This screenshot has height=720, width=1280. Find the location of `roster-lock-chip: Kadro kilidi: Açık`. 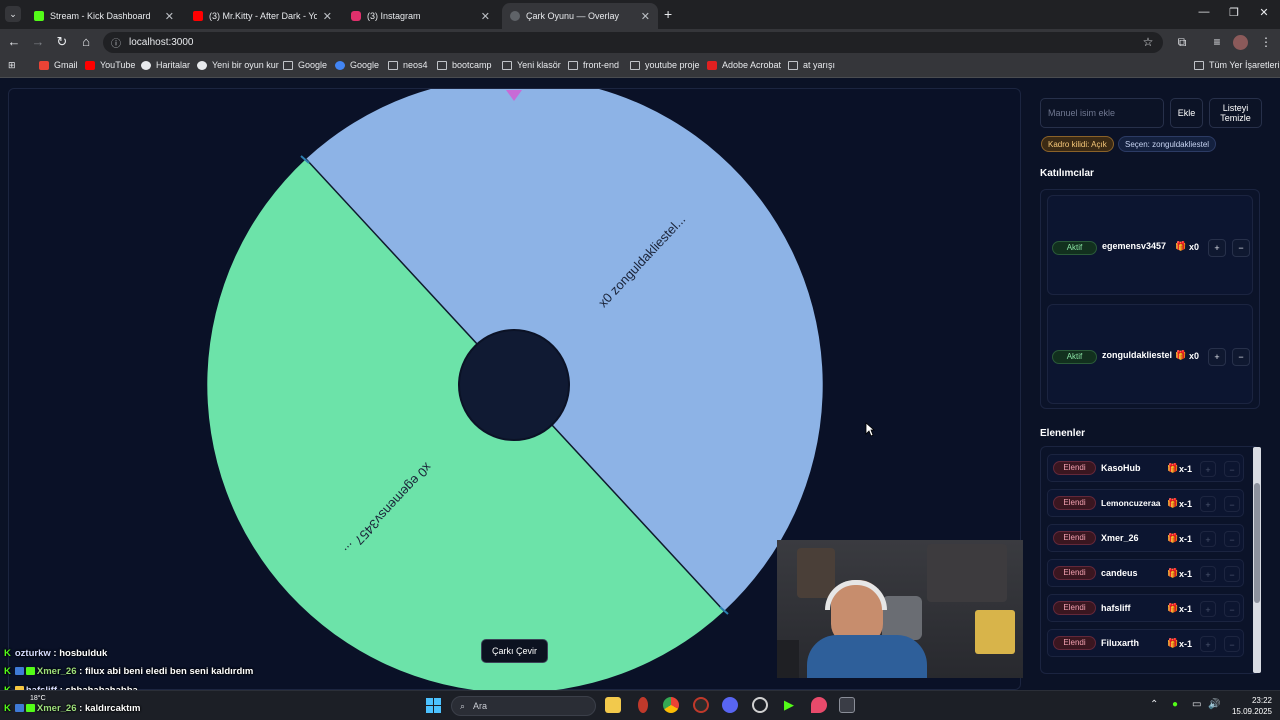

roster-lock-chip: Kadro kilidi: Açık is located at coordinates (1077, 144).